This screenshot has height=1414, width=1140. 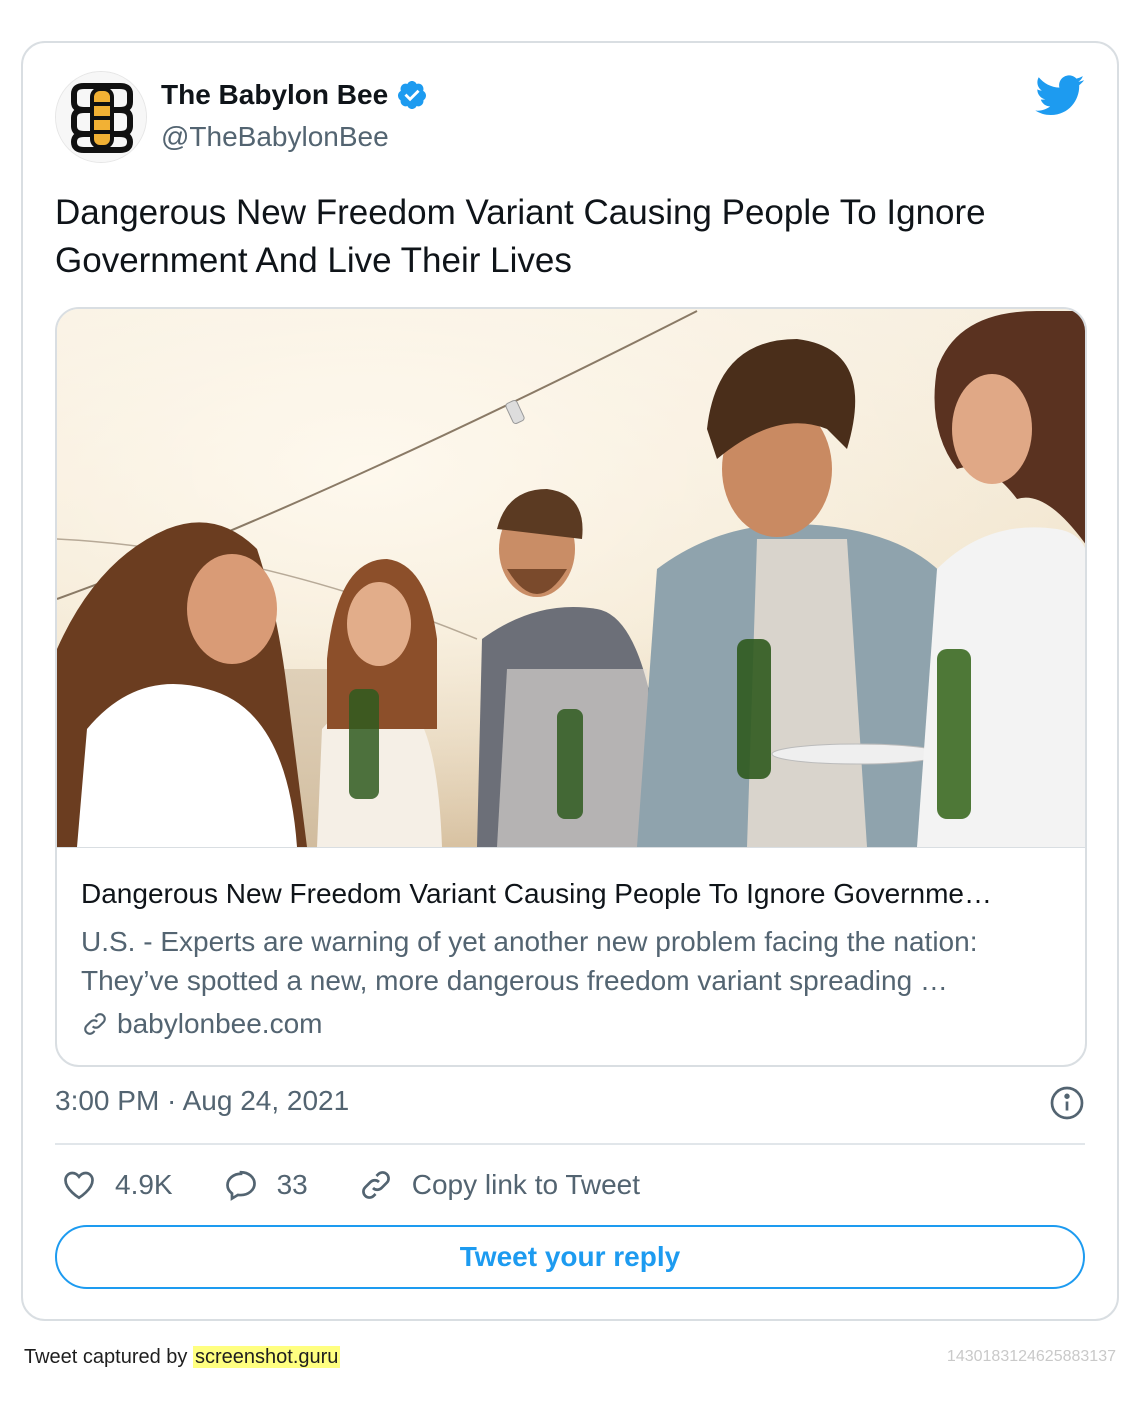 I want to click on reply-button: 33, so click(x=265, y=1185).